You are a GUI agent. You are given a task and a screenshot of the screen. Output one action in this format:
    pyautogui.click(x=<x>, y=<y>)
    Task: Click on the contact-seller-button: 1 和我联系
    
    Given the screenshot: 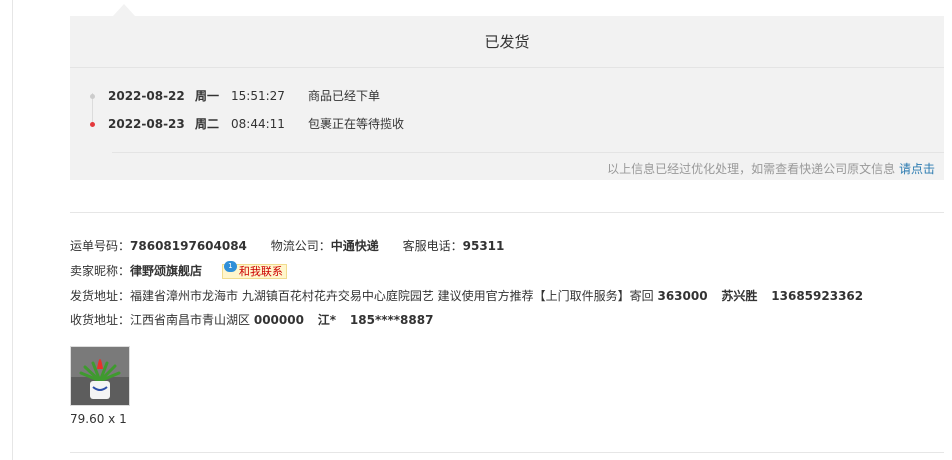 What is the action you would take?
    pyautogui.click(x=254, y=270)
    